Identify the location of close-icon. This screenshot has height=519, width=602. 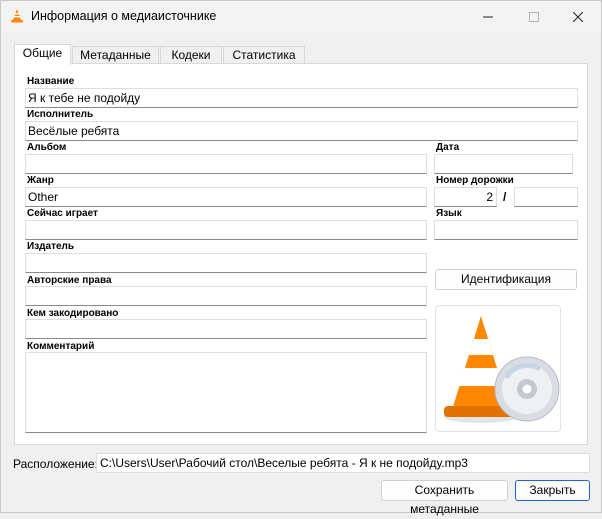
(578, 16).